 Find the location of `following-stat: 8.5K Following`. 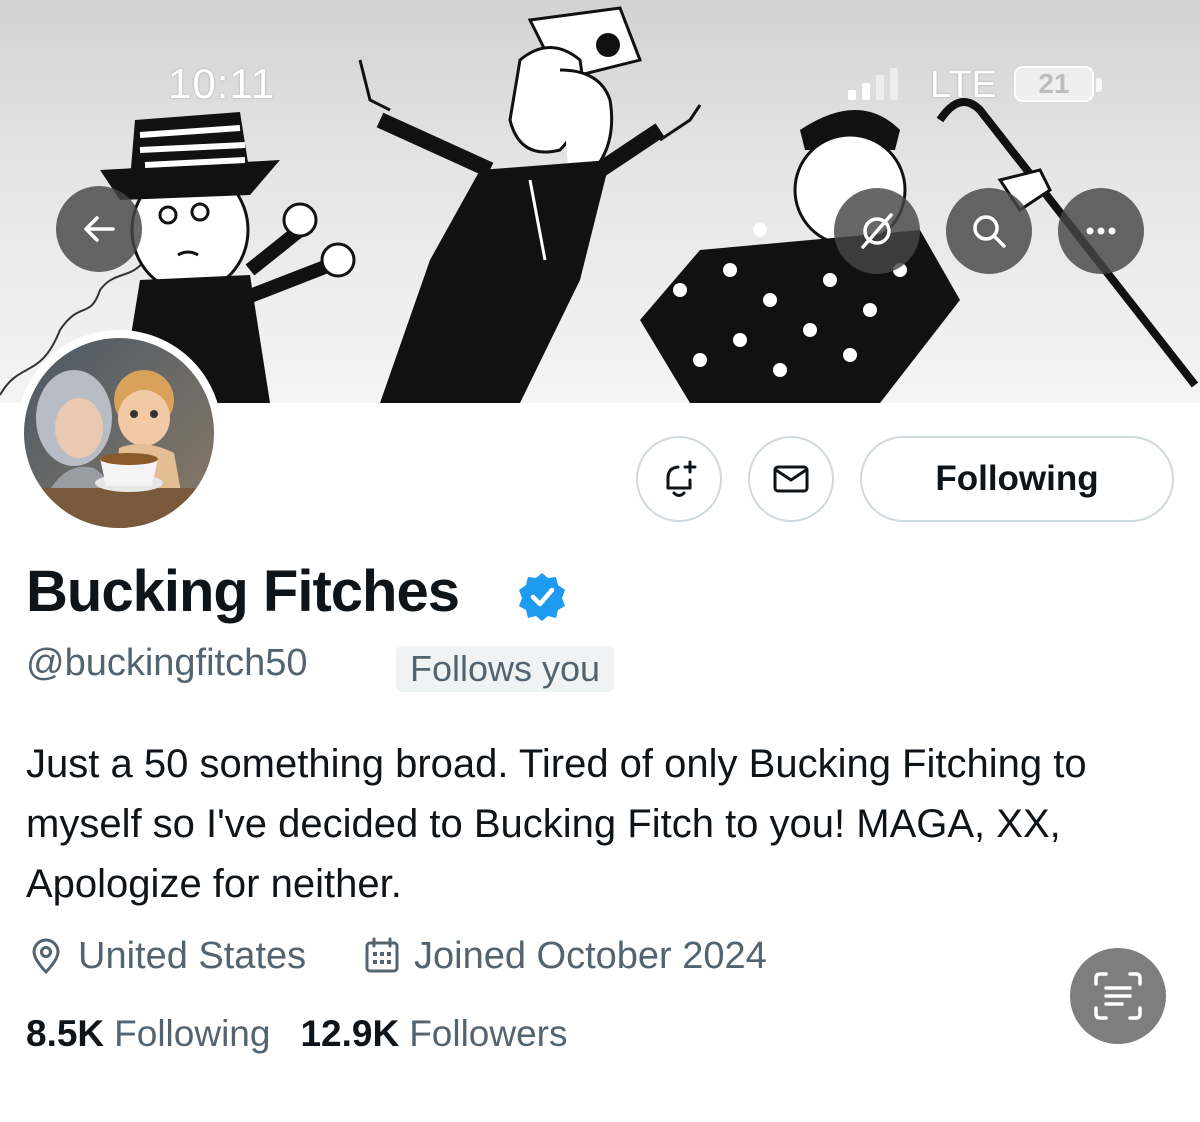

following-stat: 8.5K Following is located at coordinates (148, 1034).